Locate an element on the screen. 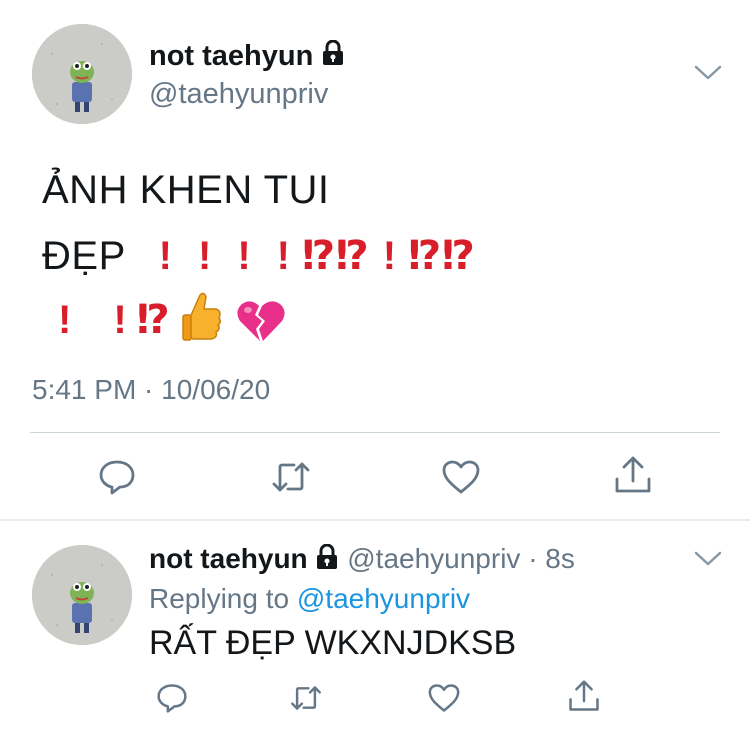 The image size is (750, 733). tweet-text-line-1: ẢNH KHEN TUI is located at coordinates (186, 190).